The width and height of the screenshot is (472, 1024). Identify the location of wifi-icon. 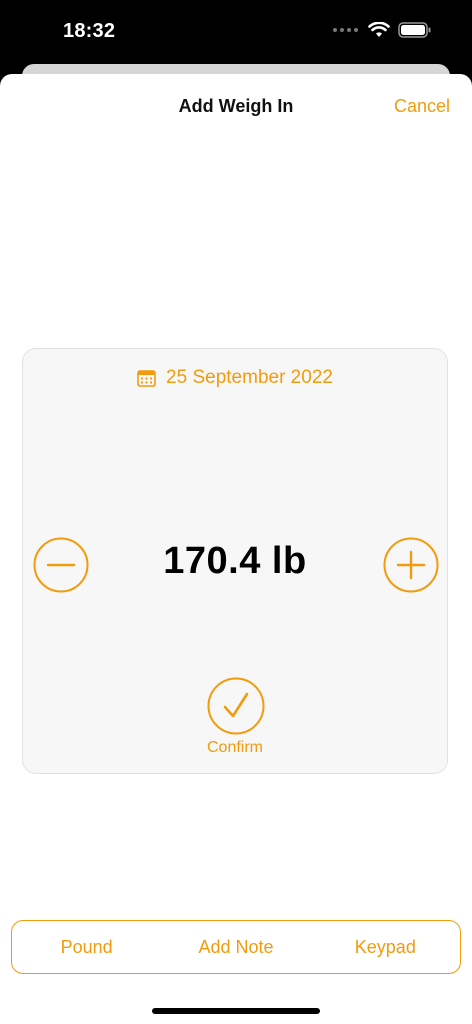
(379, 29).